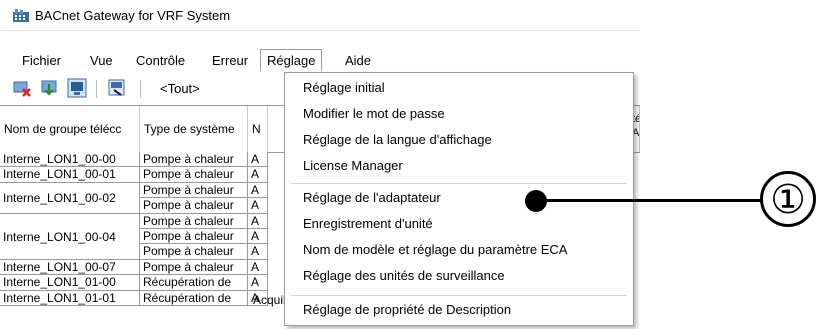 Image resolution: width=820 pixels, height=329 pixels. I want to click on import-icon, so click(50, 88).